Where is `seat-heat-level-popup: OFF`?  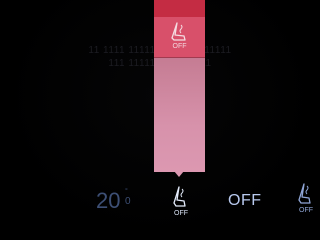
seat-heat-level-popup: OFF is located at coordinates (179, 86).